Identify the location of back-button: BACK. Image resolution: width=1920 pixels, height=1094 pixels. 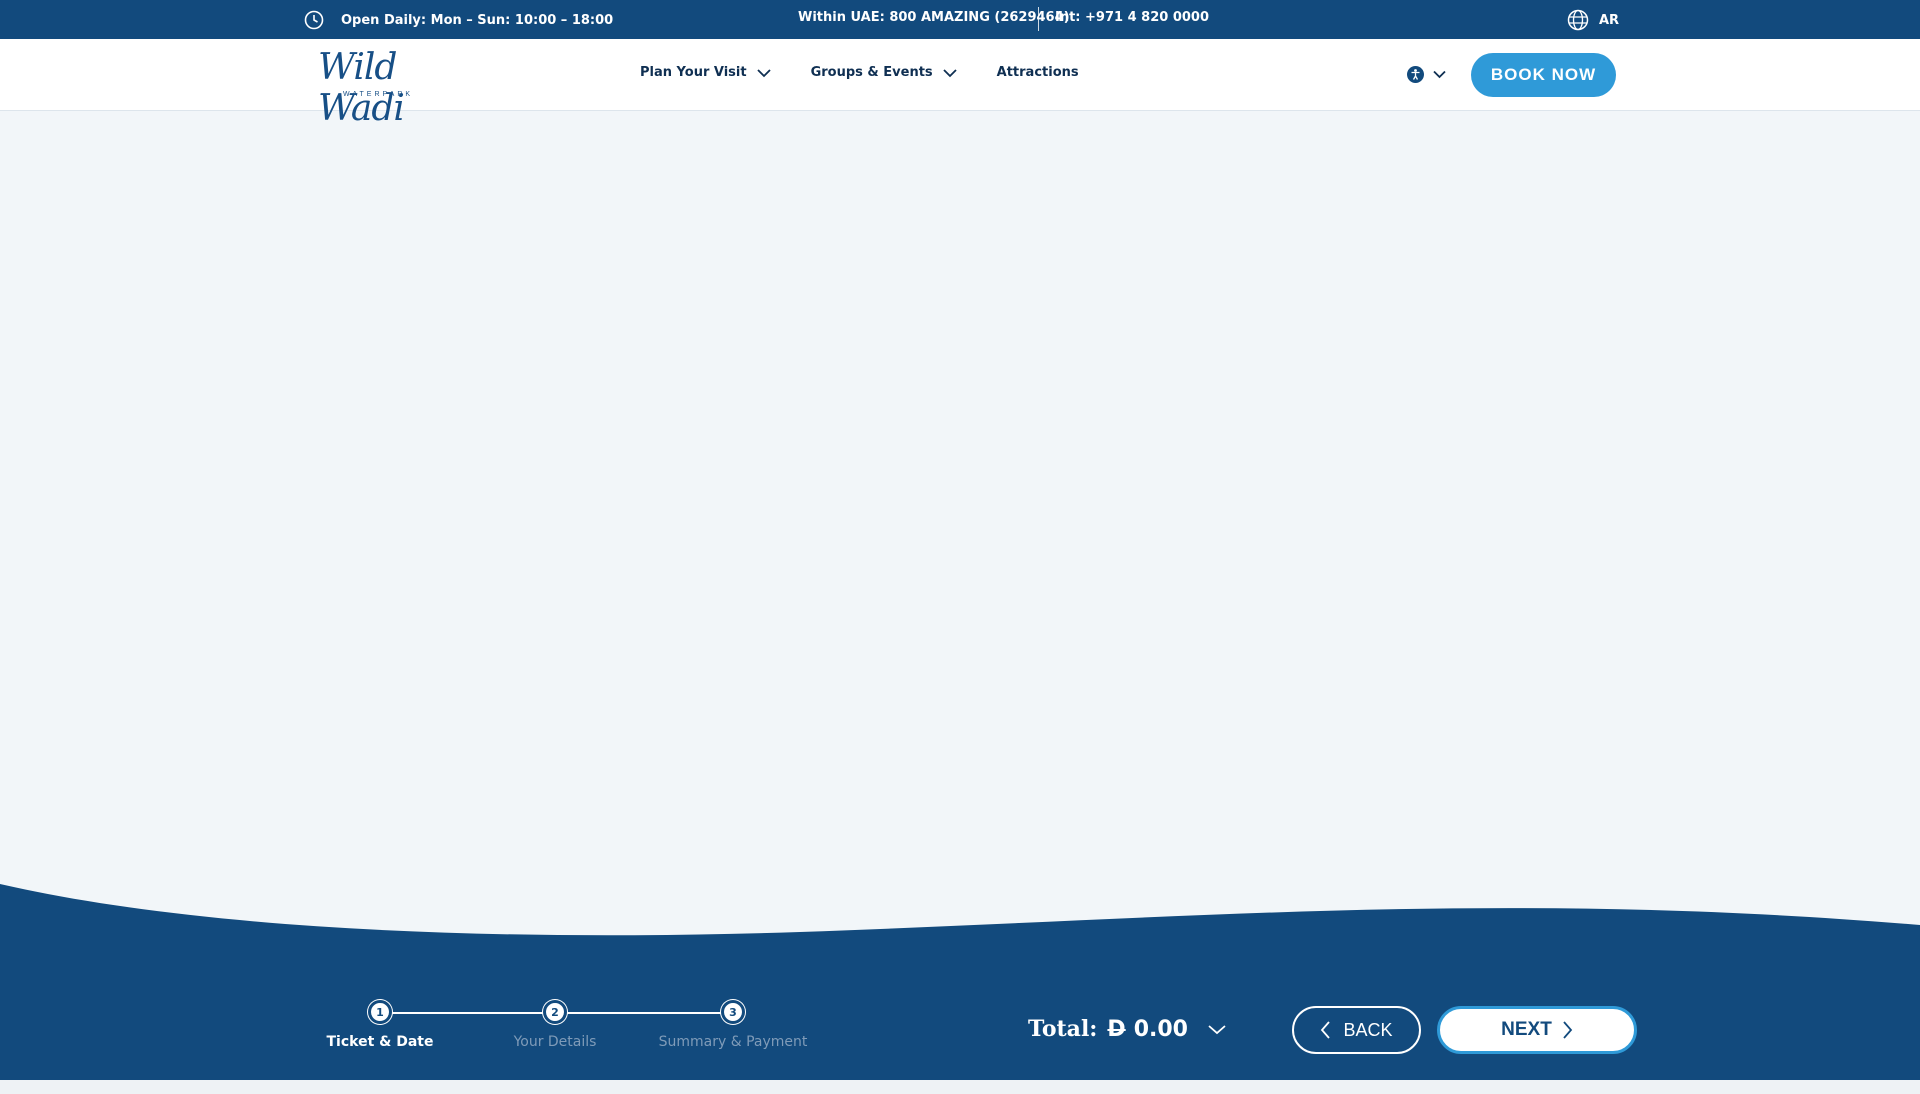
(1356, 1030).